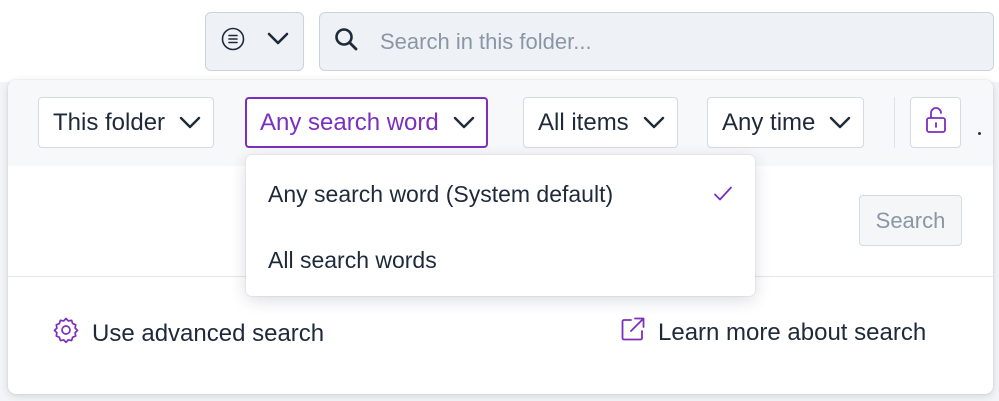 The width and height of the screenshot is (999, 401). What do you see at coordinates (66, 333) in the screenshot?
I see `gear-icon` at bounding box center [66, 333].